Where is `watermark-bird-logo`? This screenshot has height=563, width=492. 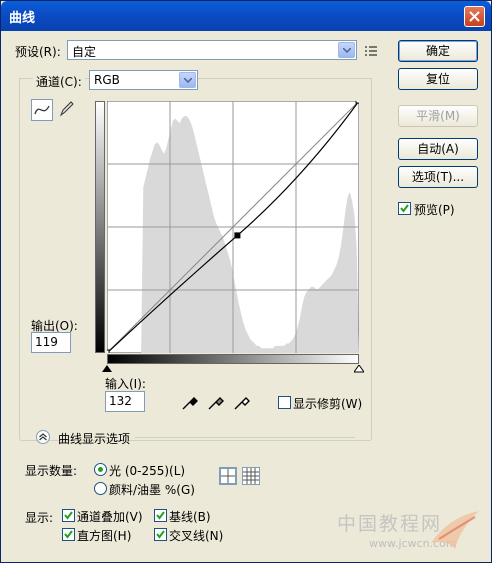 watermark-bird-logo is located at coordinates (455, 530).